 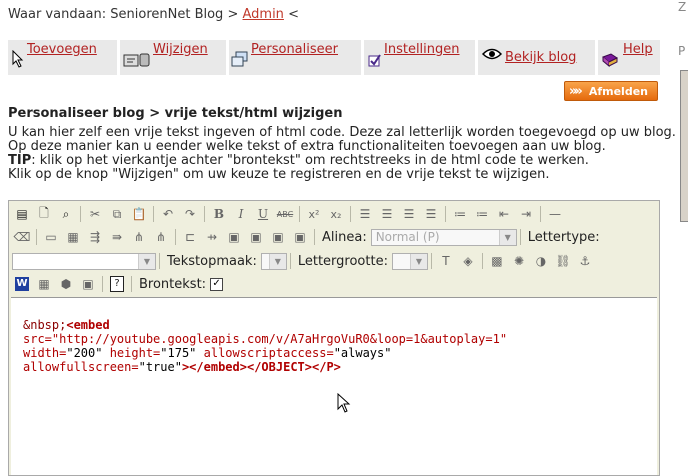 I want to click on windows-icon, so click(x=240, y=61).